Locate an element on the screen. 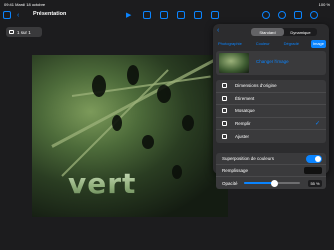 Image resolution: width=334 pixels, height=250 pixels. slide-count-label: 1 sur 1 is located at coordinates (24, 32).